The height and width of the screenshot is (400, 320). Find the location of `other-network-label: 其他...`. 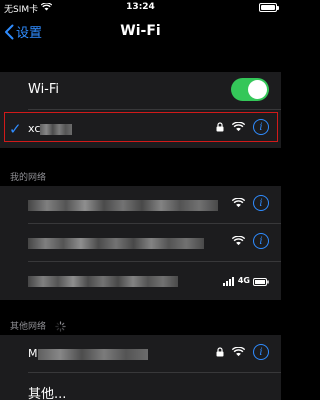

other-network-label: 其他... is located at coordinates (47, 393).